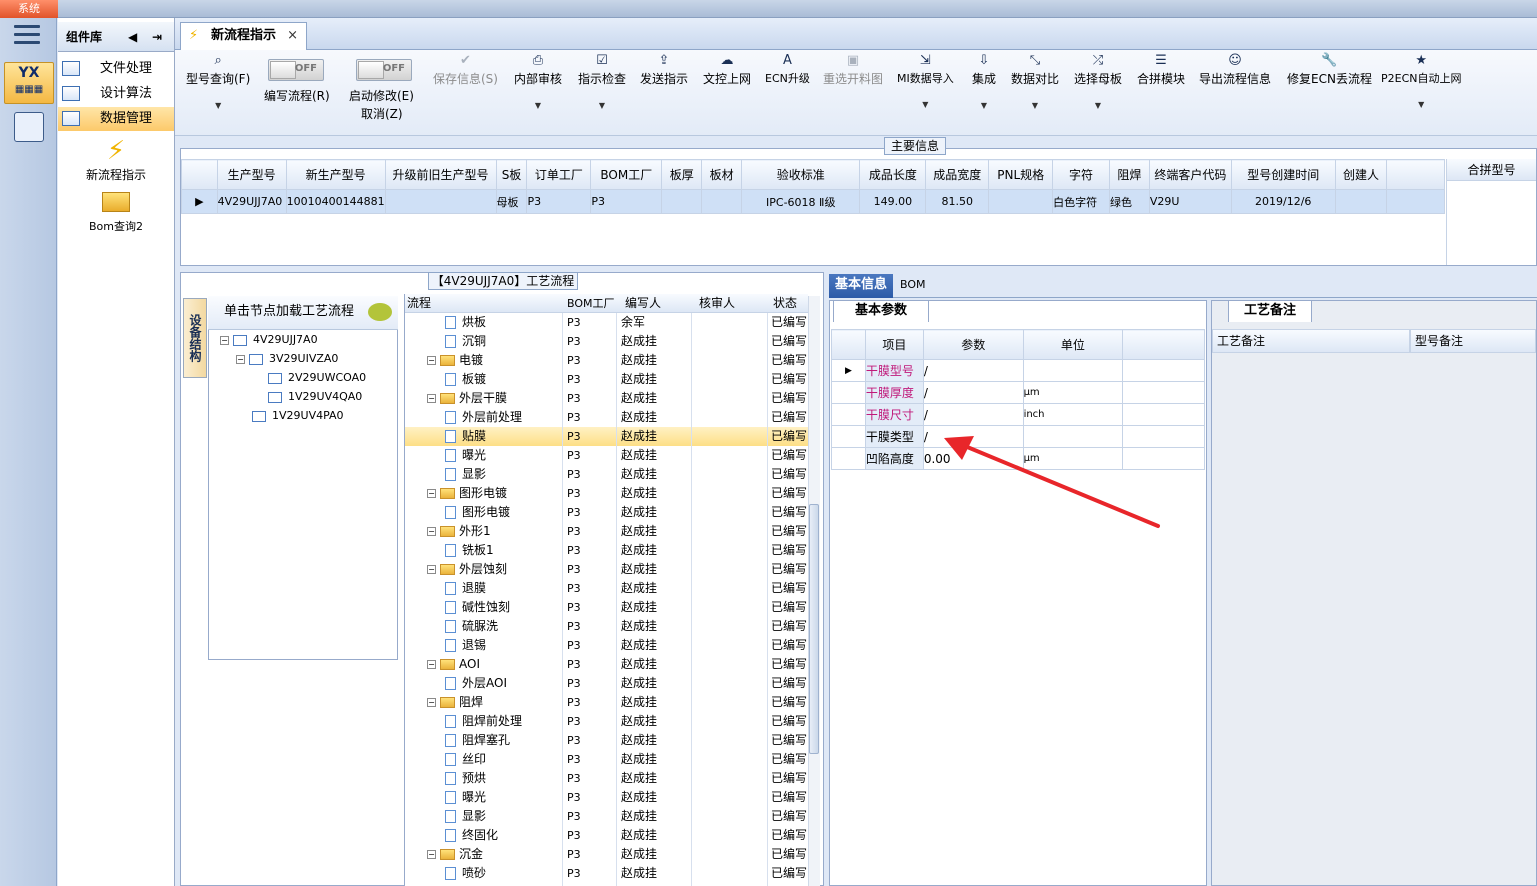  What do you see at coordinates (606, 360) in the screenshot?
I see `flow-row: − 电镀 P3 赵成挂 已编写` at bounding box center [606, 360].